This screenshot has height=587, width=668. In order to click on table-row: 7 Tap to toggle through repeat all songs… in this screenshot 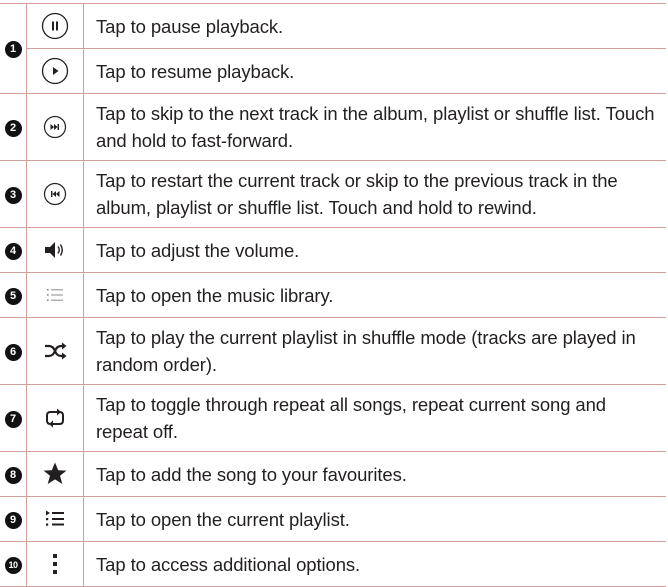, I will do `click(333, 418)`.